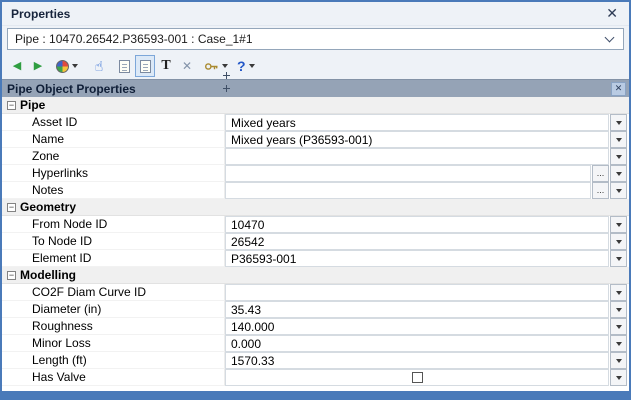 This screenshot has height=400, width=631. What do you see at coordinates (248, 241) in the screenshot?
I see `field-value: 26542` at bounding box center [248, 241].